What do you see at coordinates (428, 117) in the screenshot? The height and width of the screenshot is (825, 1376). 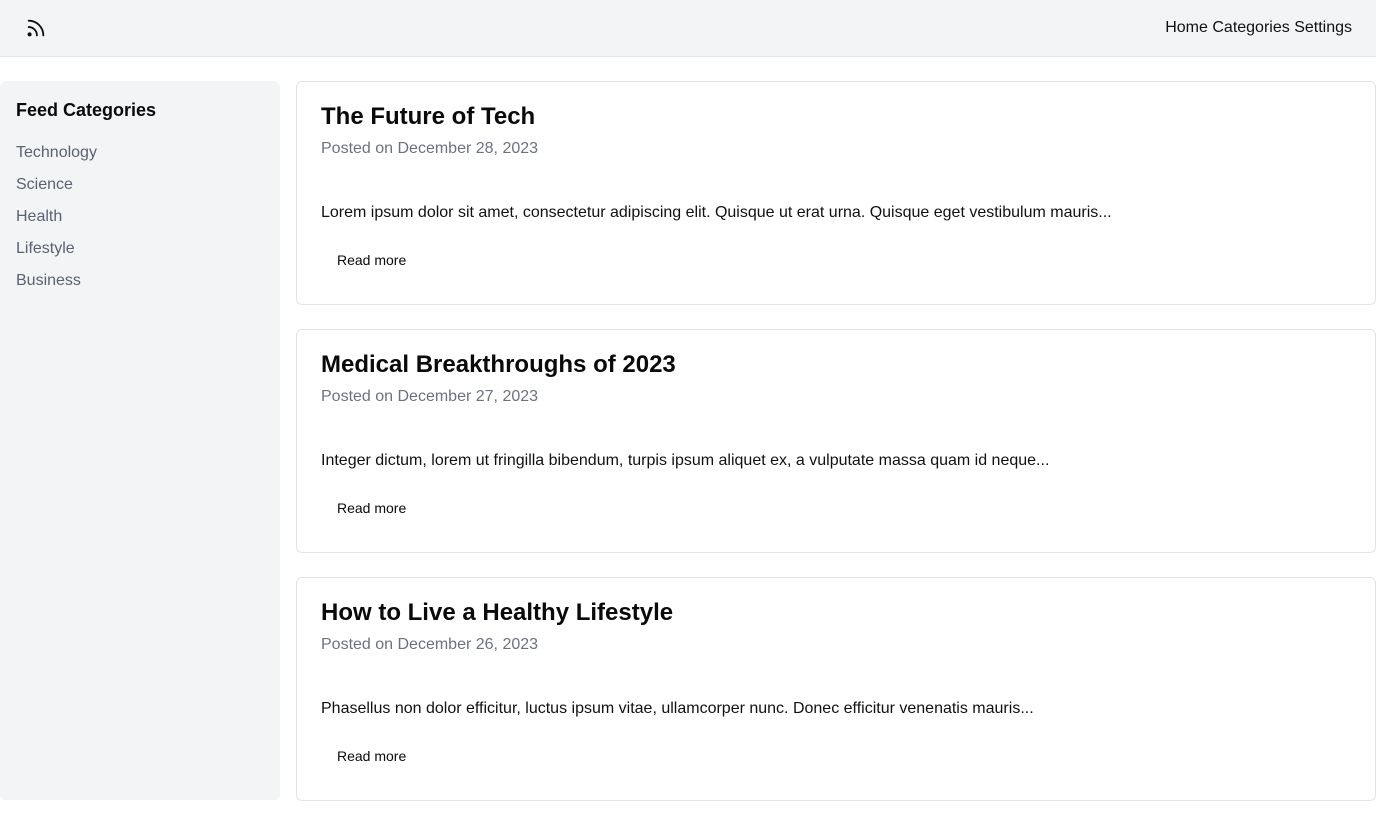 I see `article-title: The Future of Tech` at bounding box center [428, 117].